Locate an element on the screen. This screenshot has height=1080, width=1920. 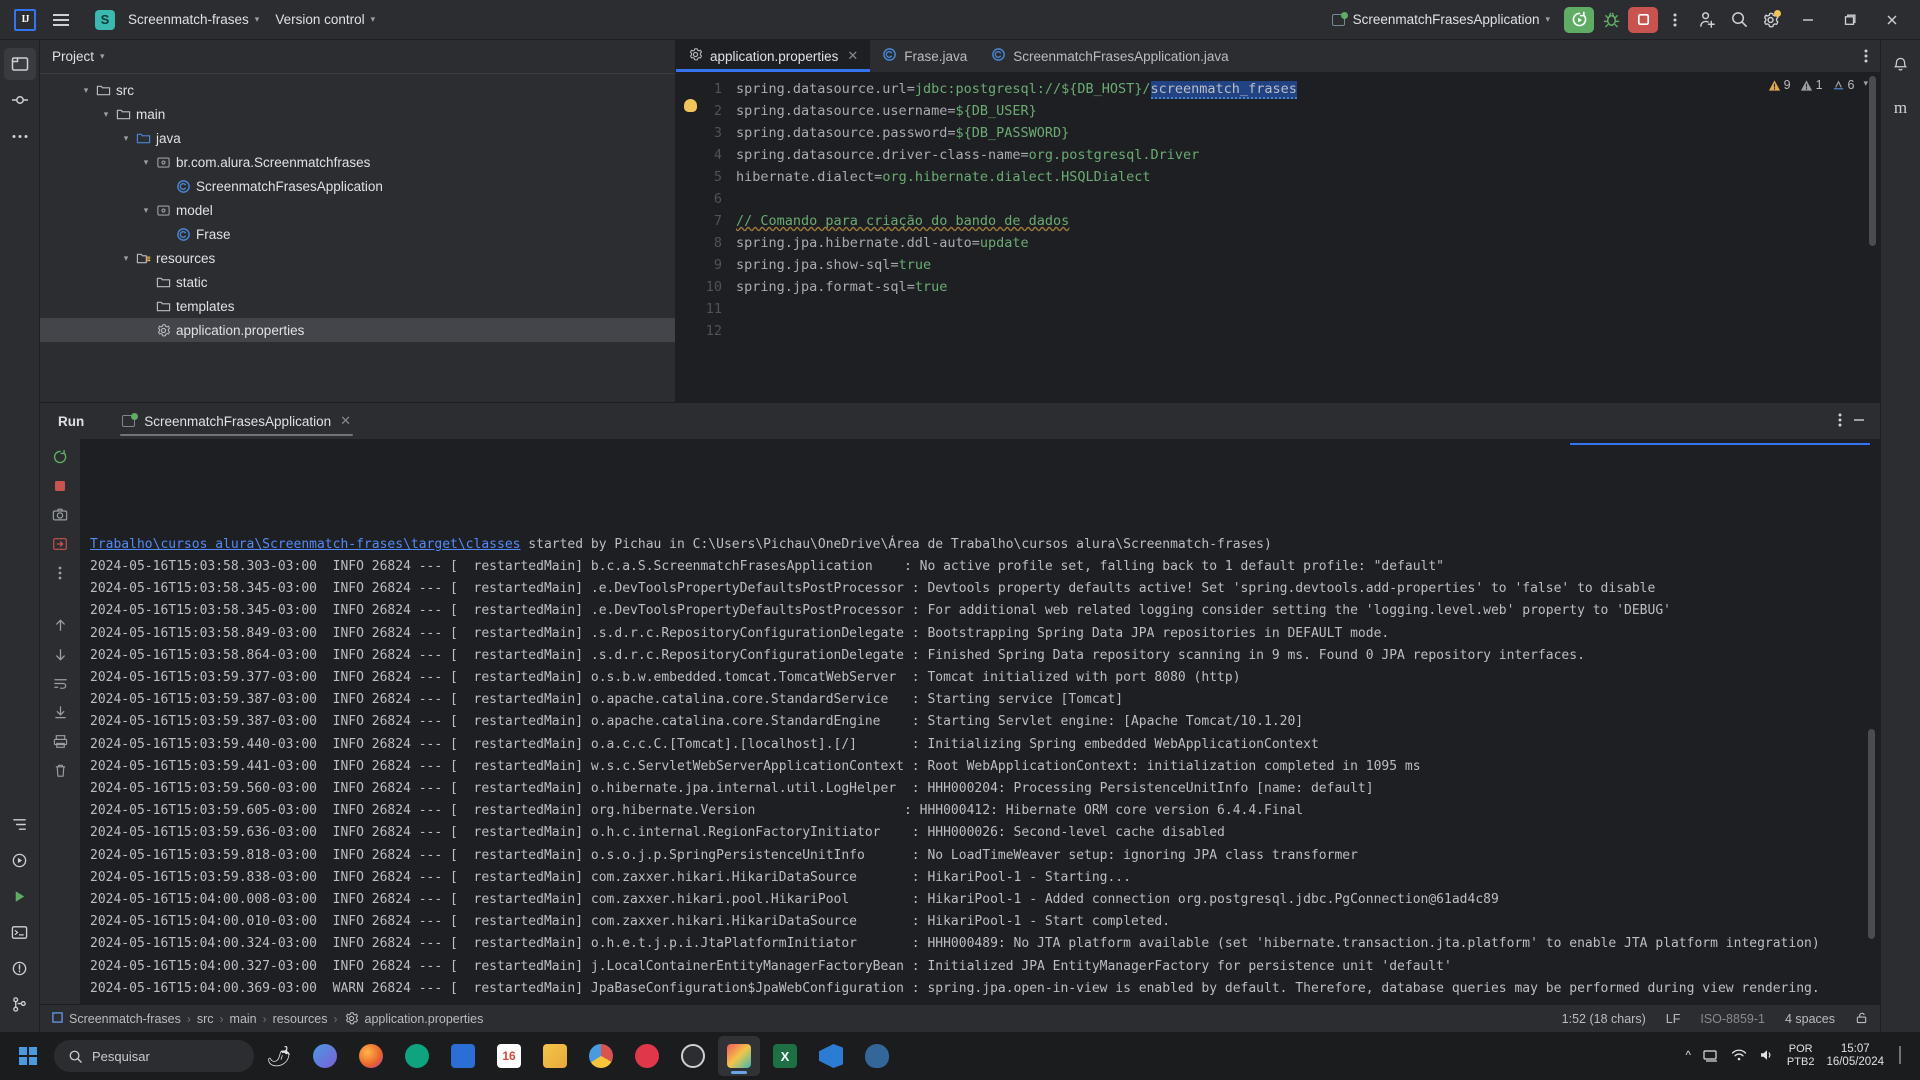
intention-bulb-icon is located at coordinates (690, 105).